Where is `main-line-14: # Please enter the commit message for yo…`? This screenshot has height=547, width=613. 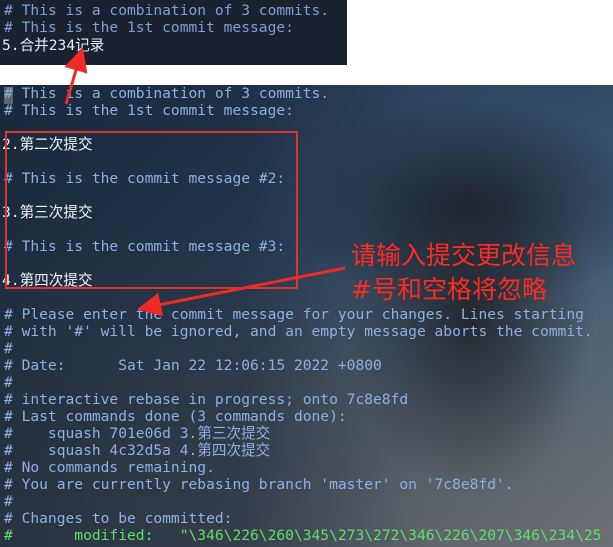
main-line-14: # Please enter the commit message for yo… is located at coordinates (294, 314).